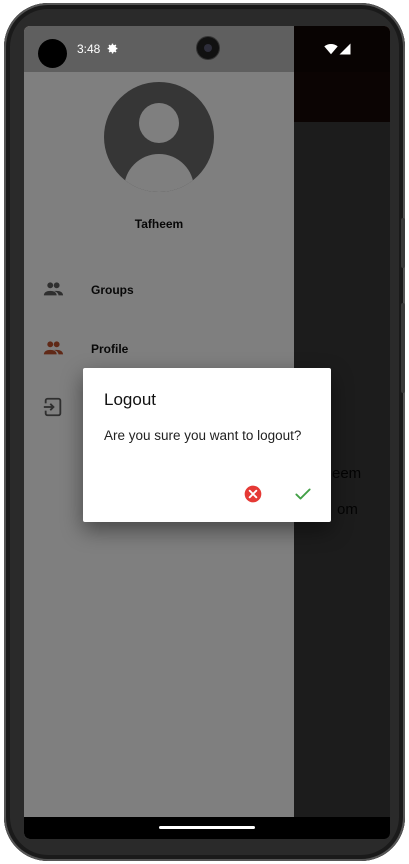  I want to click on home-gesture-handle, so click(207, 827).